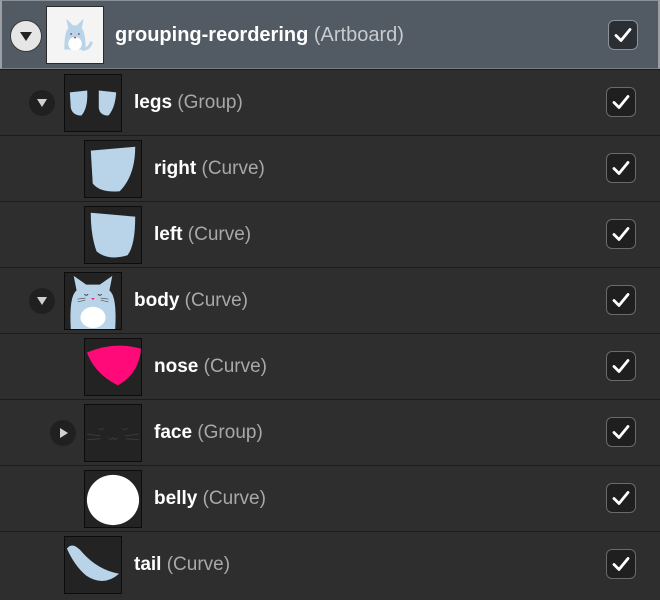  What do you see at coordinates (113, 235) in the screenshot?
I see `left-leg-thumbnail` at bounding box center [113, 235].